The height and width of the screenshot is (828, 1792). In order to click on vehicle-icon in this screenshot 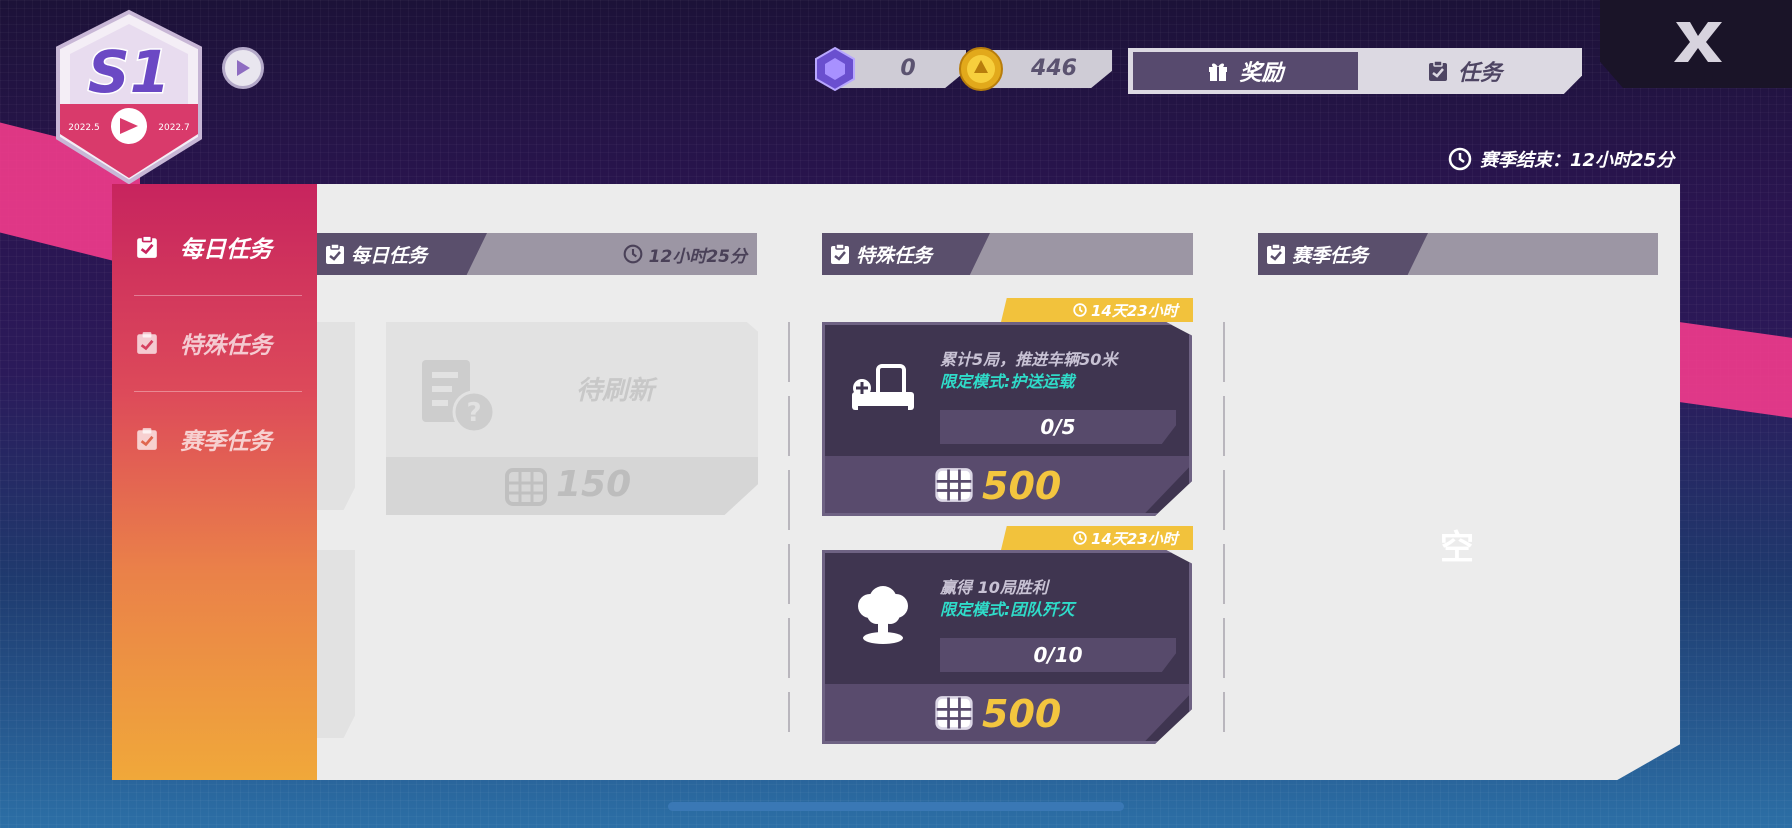, I will do `click(883, 388)`.